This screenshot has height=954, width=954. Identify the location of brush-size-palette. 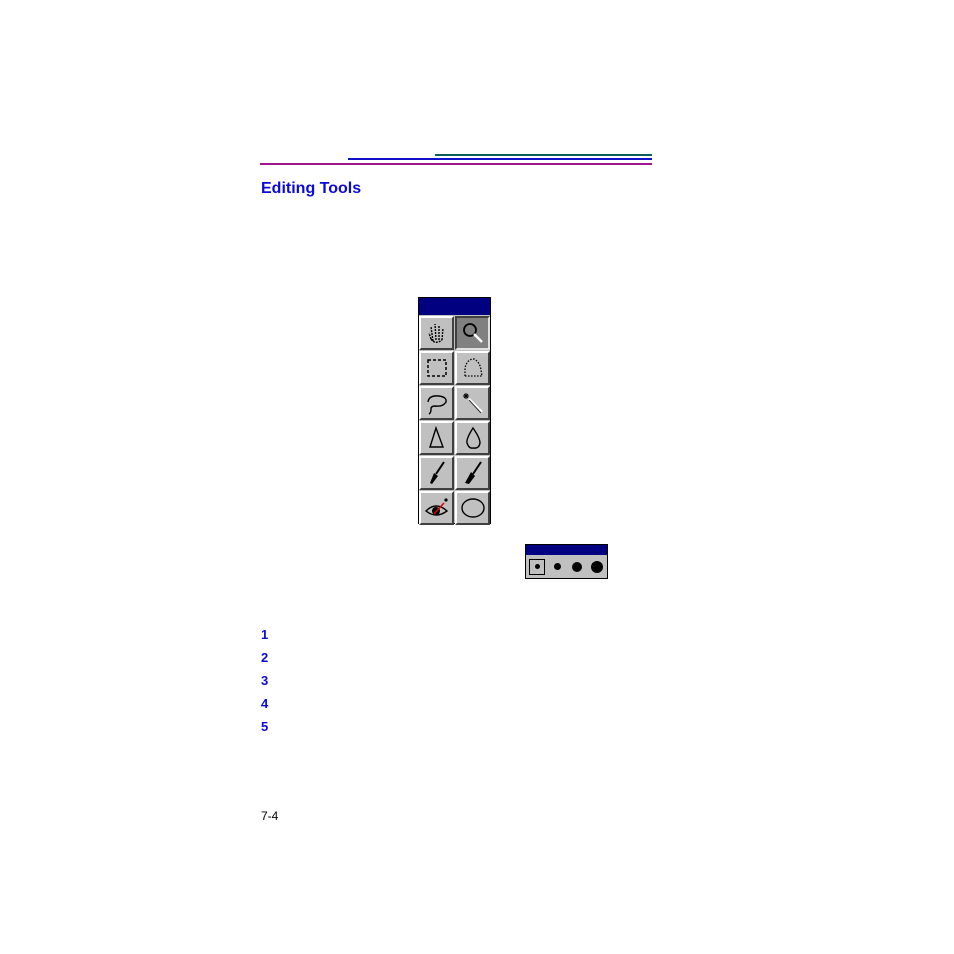
(566, 561).